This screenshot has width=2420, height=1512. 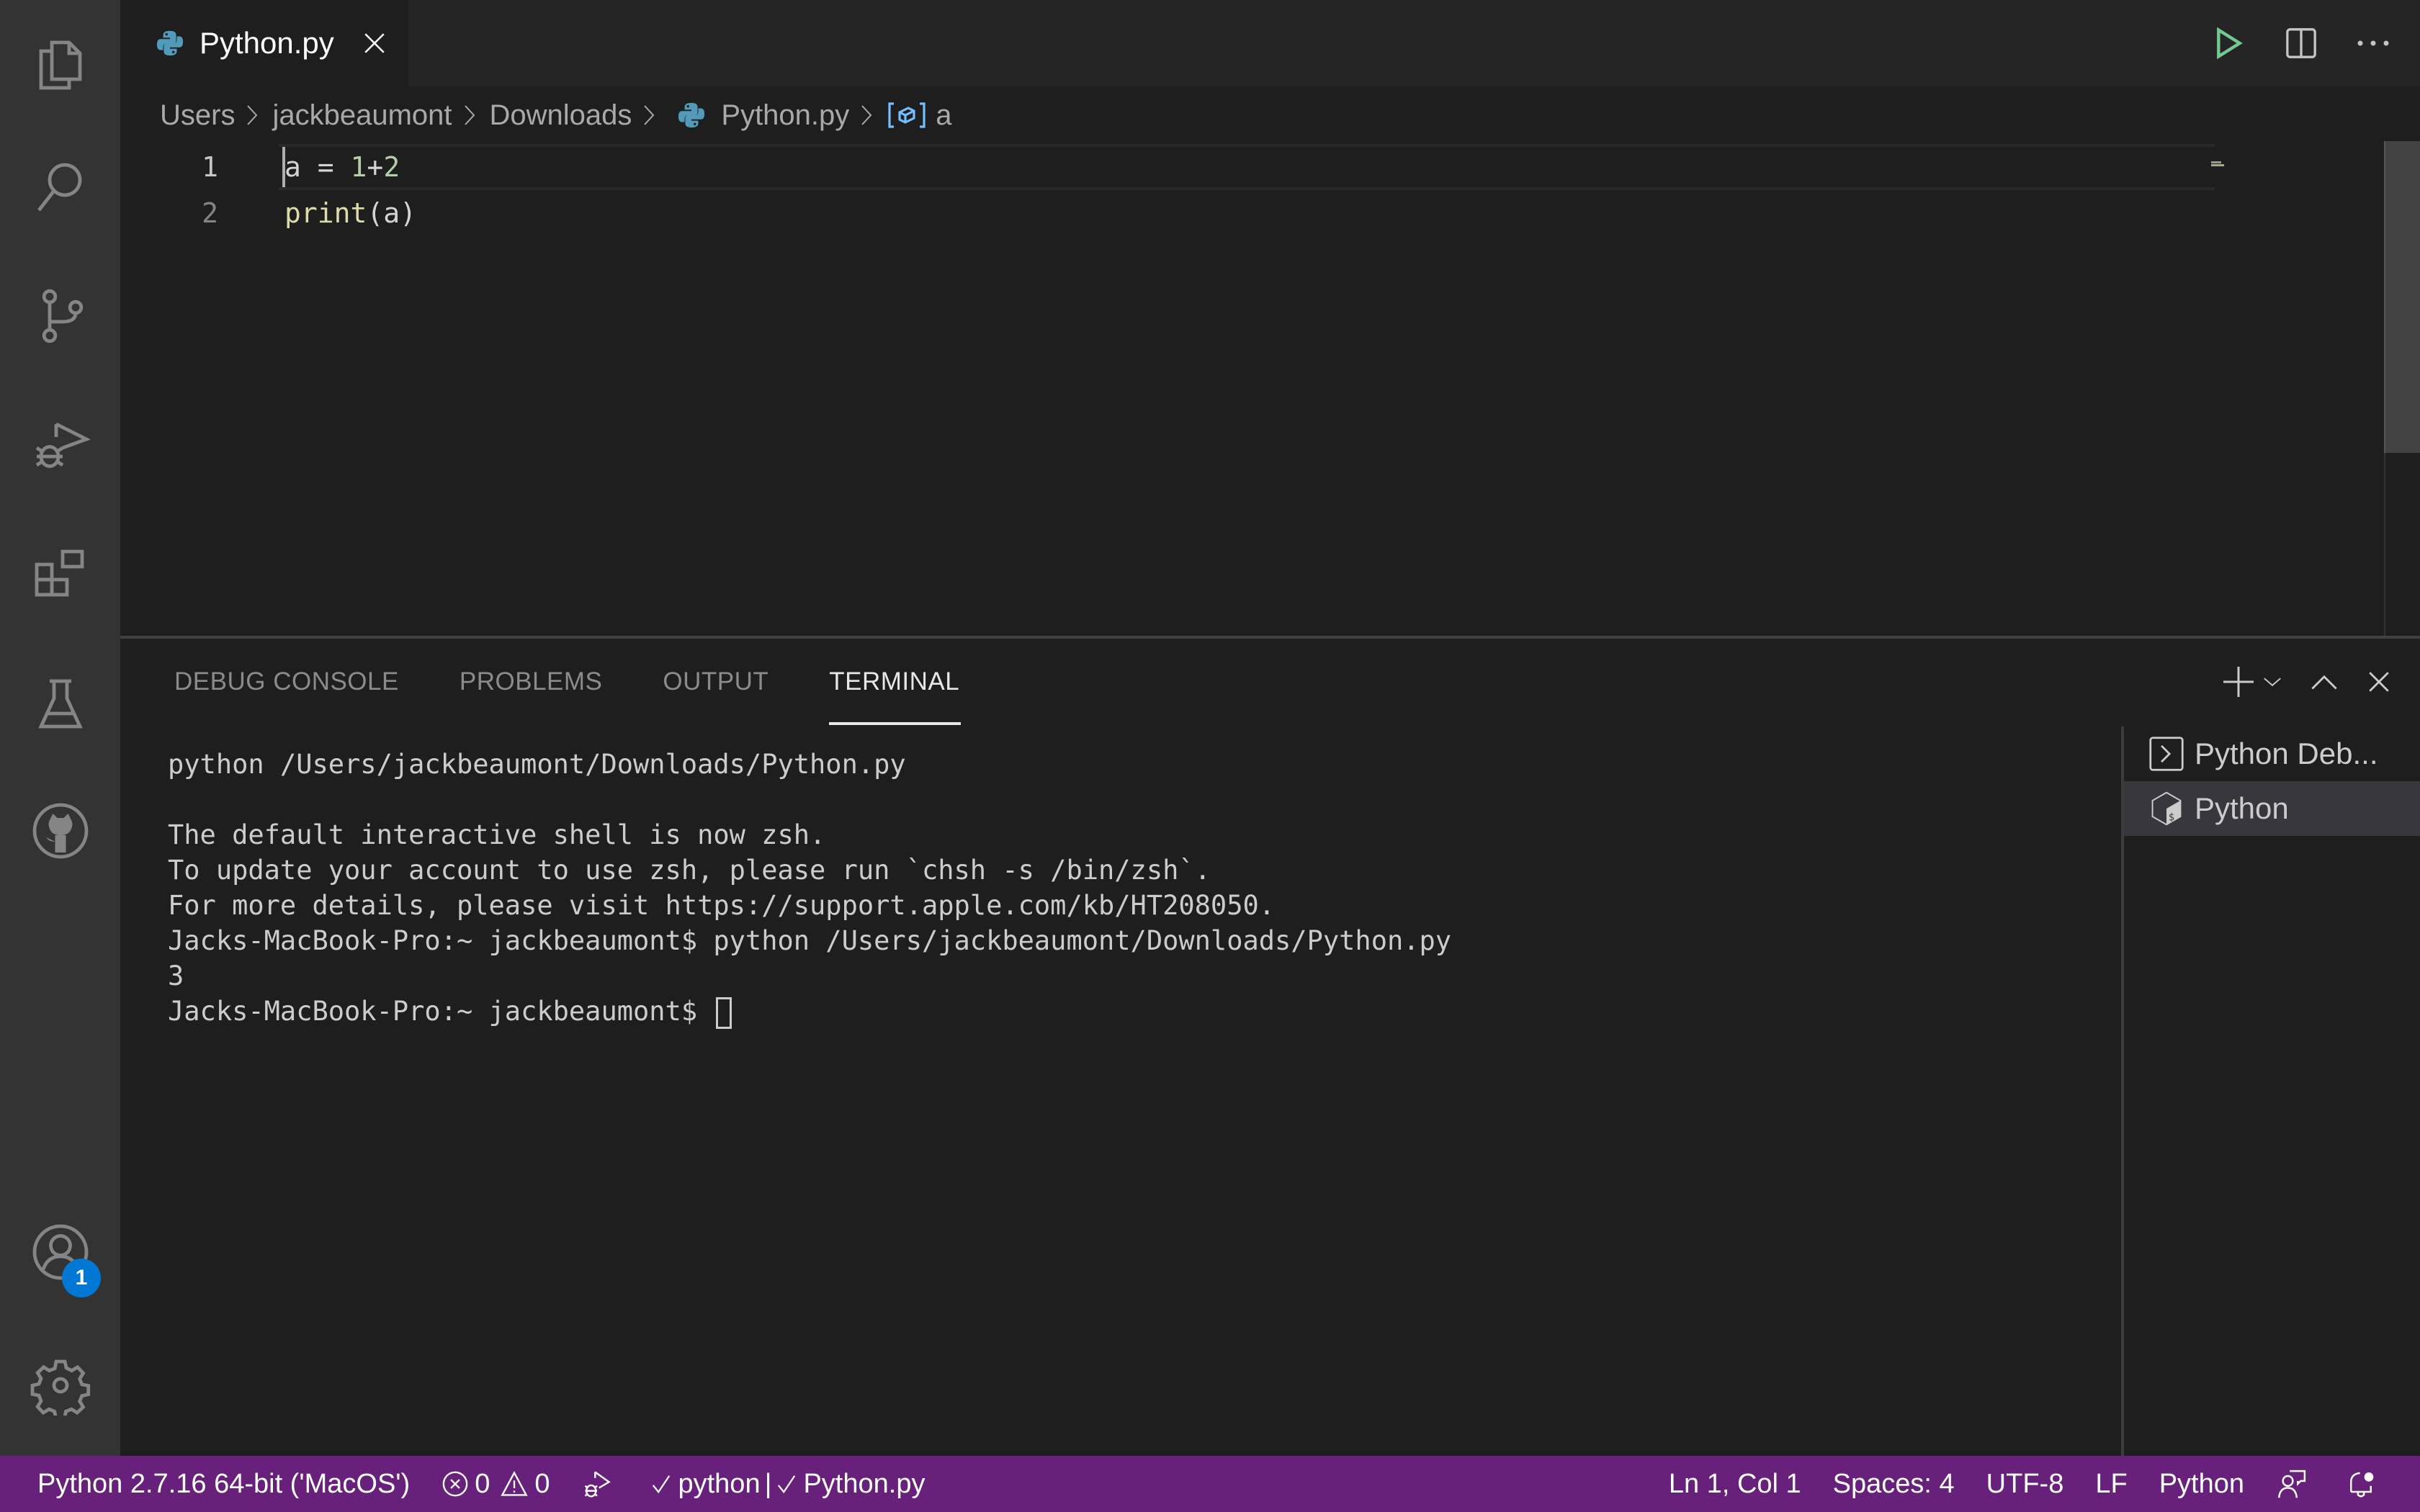 What do you see at coordinates (724, 1012) in the screenshot?
I see `terminal-cursor` at bounding box center [724, 1012].